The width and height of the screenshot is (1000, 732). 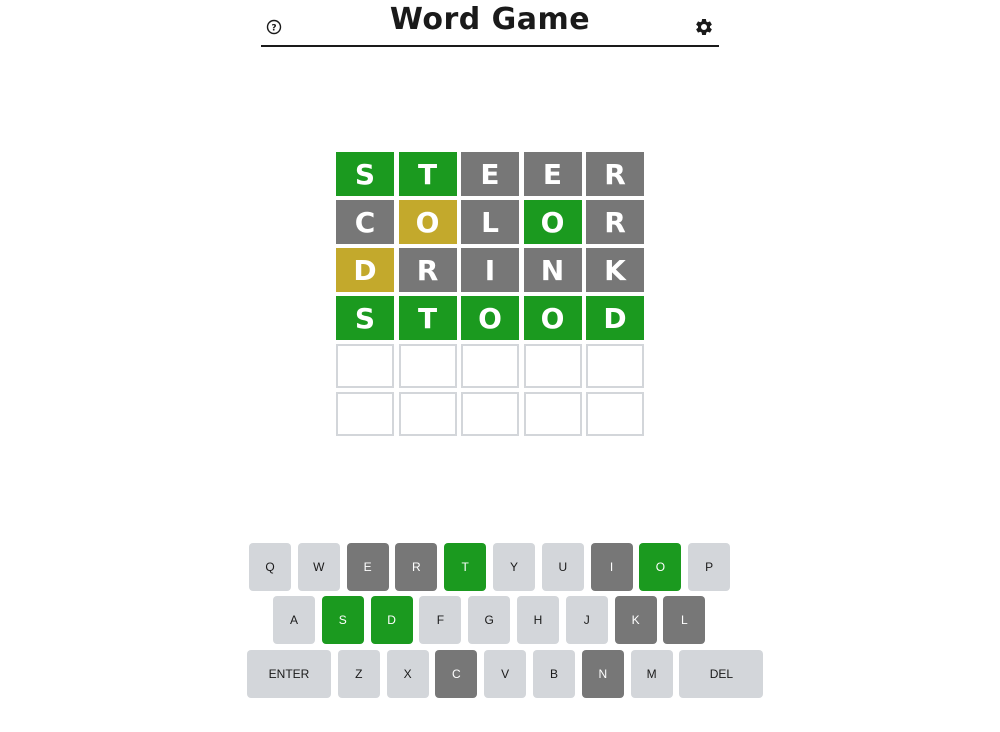 I want to click on board-tile: N, so click(x=552, y=270).